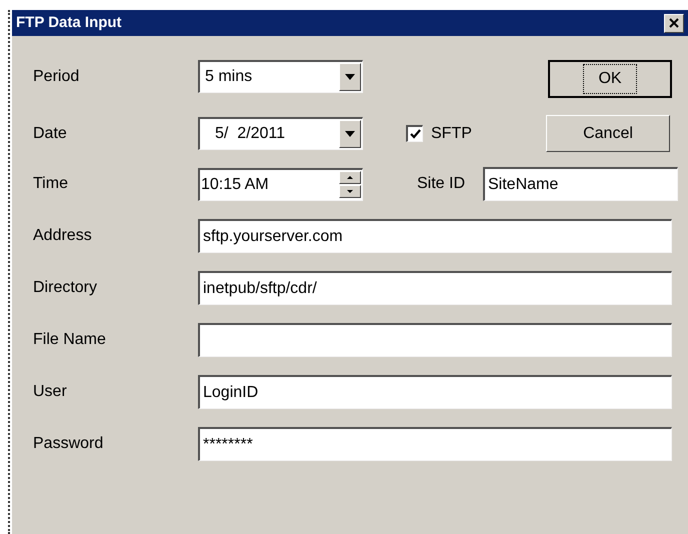 This screenshot has width=688, height=534. Describe the element at coordinates (580, 184) in the screenshot. I see `site-id-field: SiteName` at that location.